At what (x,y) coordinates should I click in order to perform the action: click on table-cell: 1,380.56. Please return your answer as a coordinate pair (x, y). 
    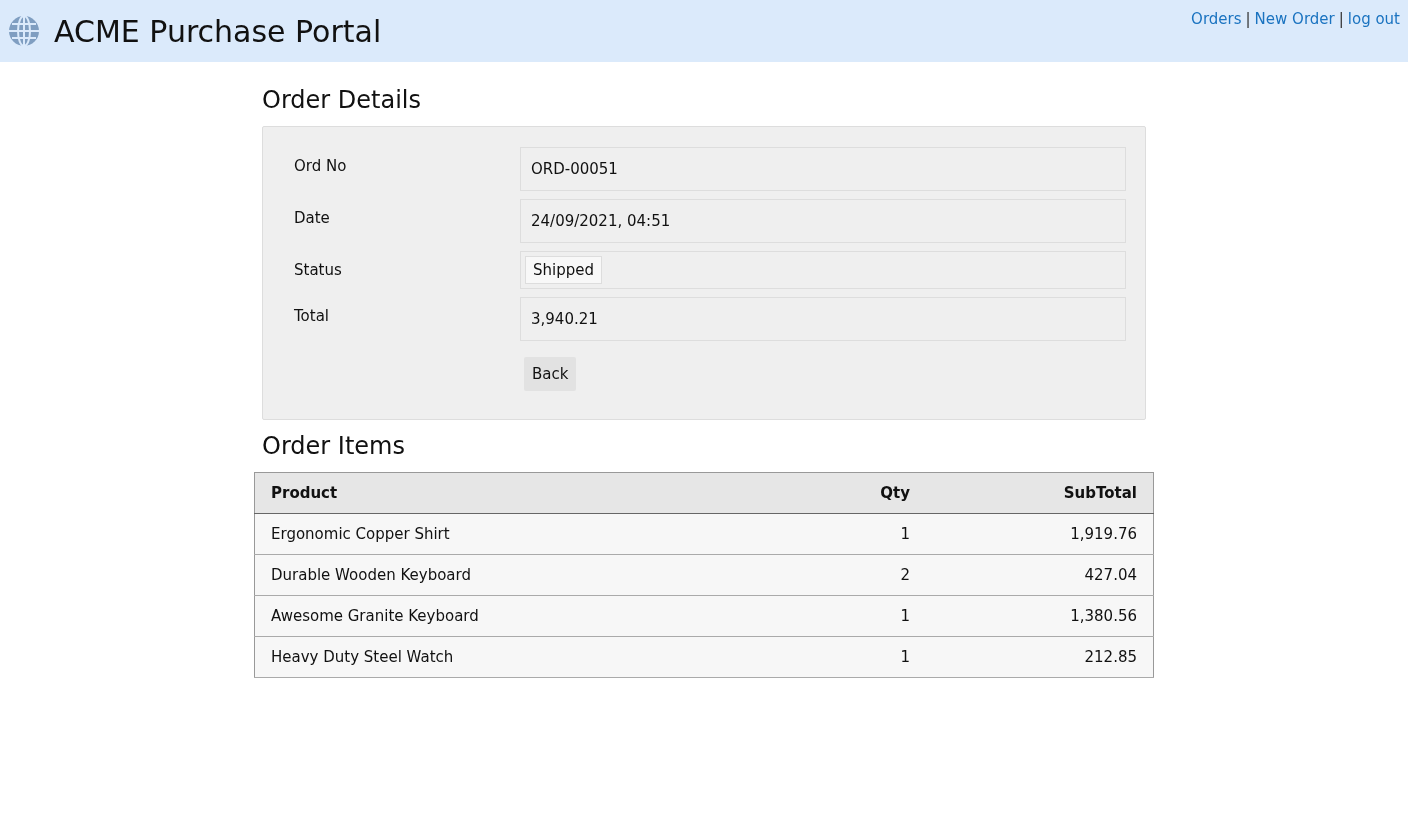
    Looking at the image, I should click on (1040, 616).